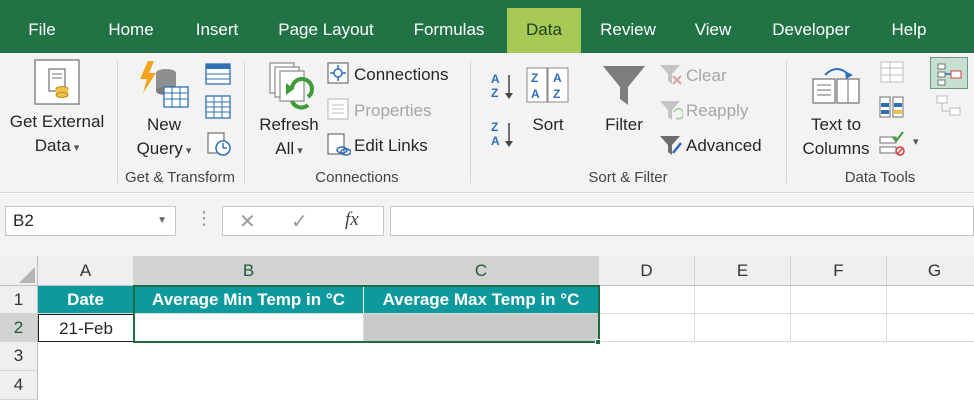  What do you see at coordinates (647, 300) in the screenshot?
I see `cell-d1` at bounding box center [647, 300].